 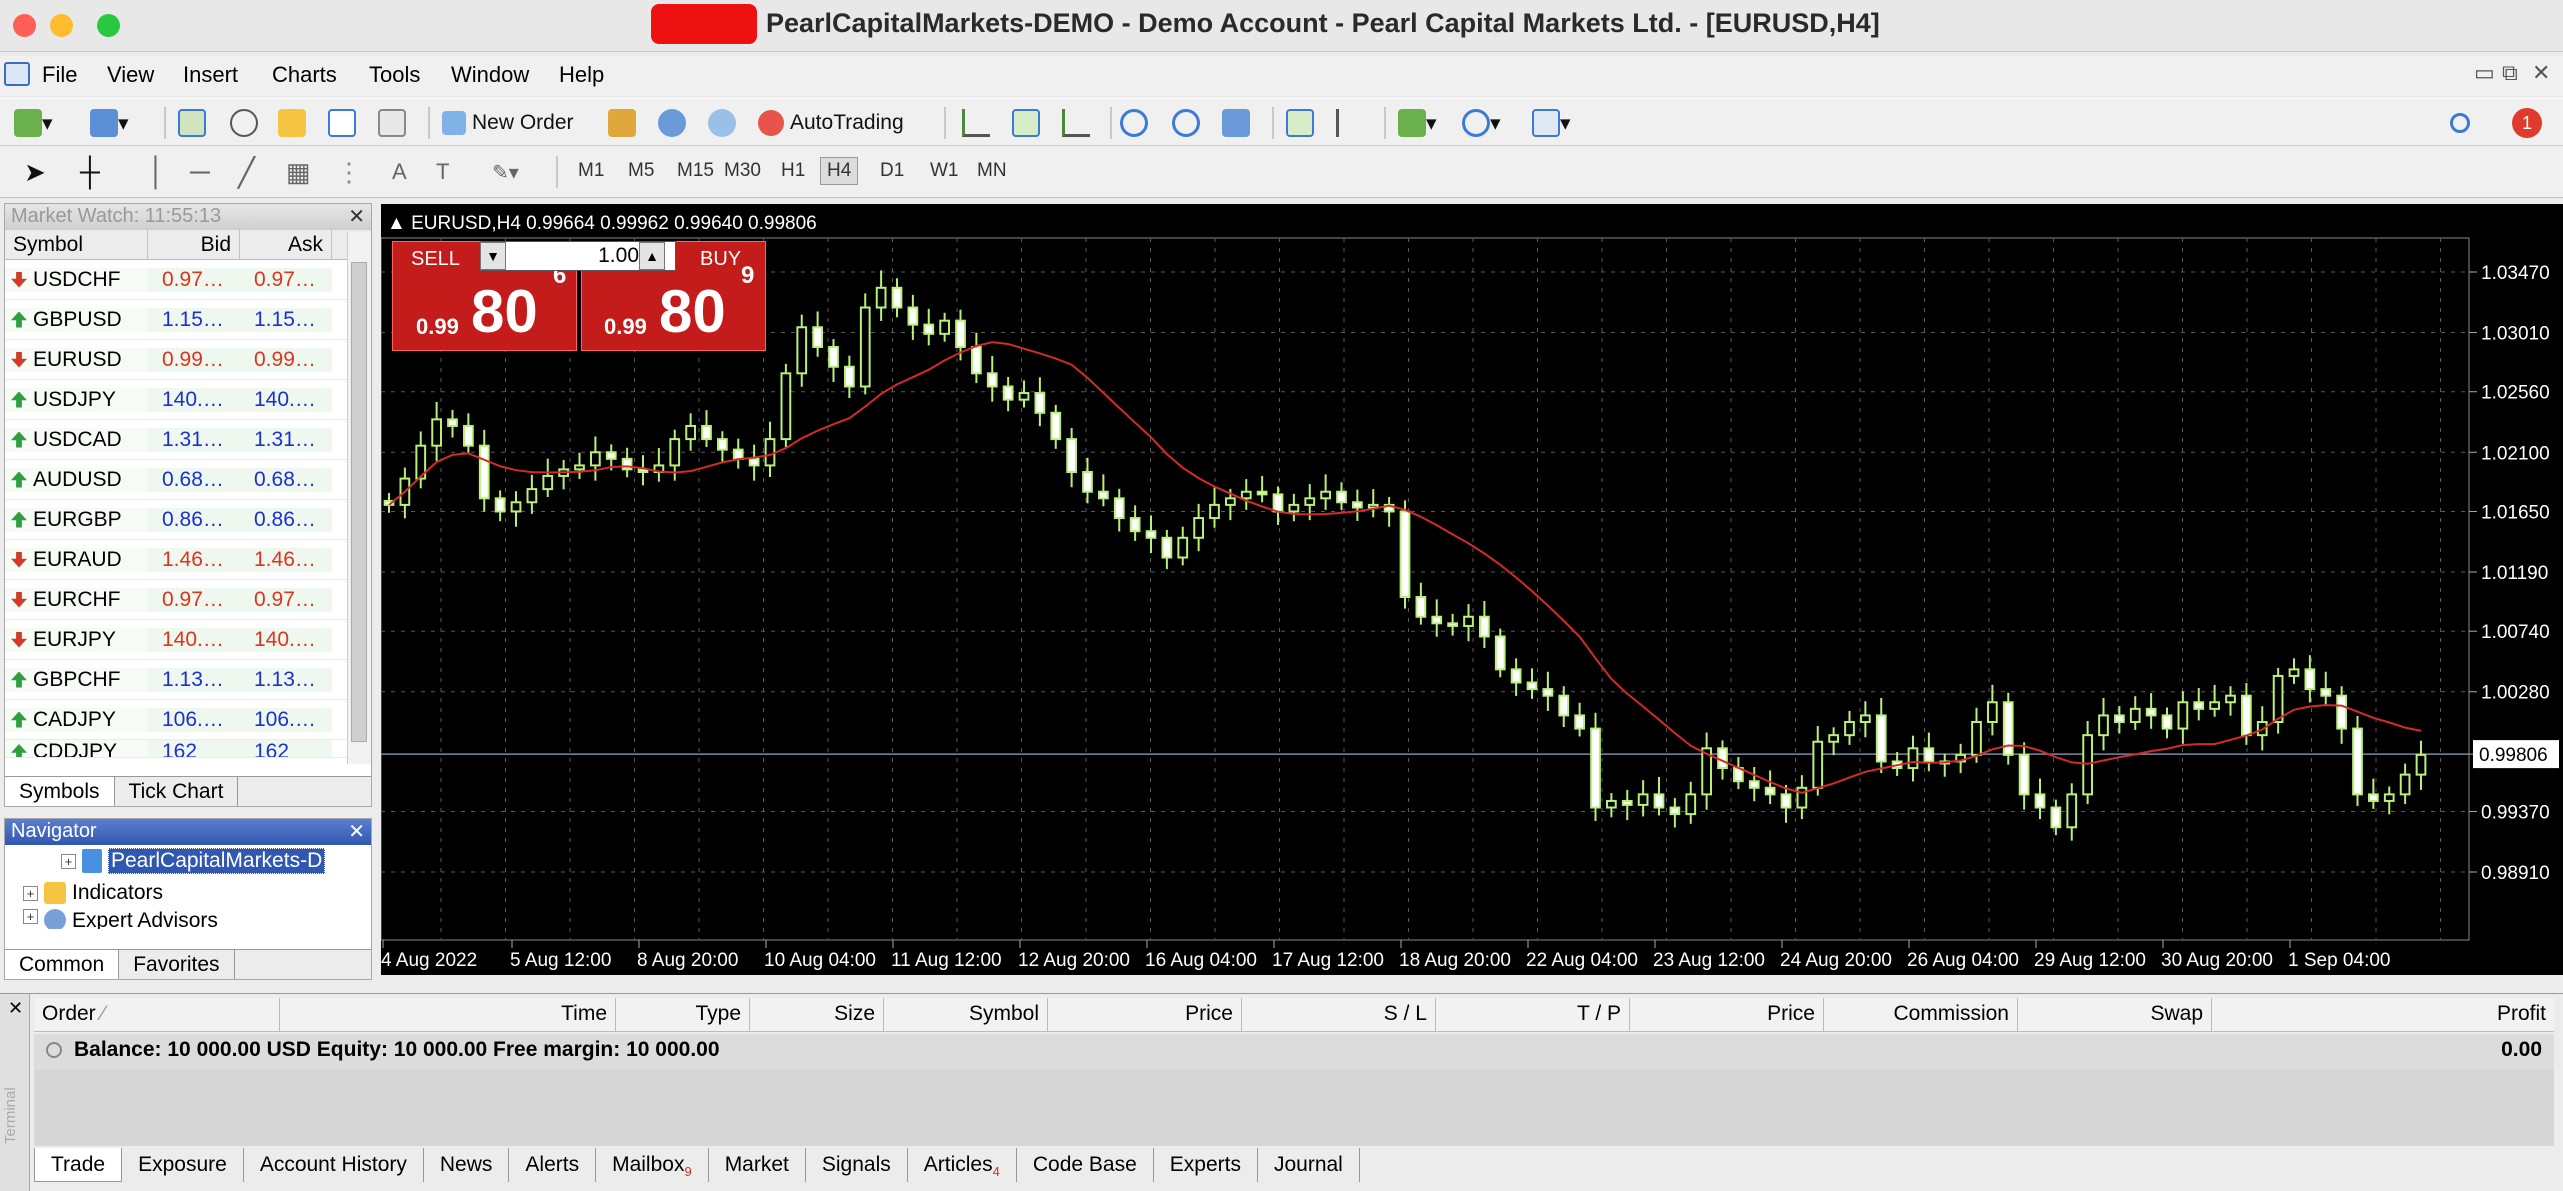 I want to click on column-price: Price, so click(x=1145, y=1014).